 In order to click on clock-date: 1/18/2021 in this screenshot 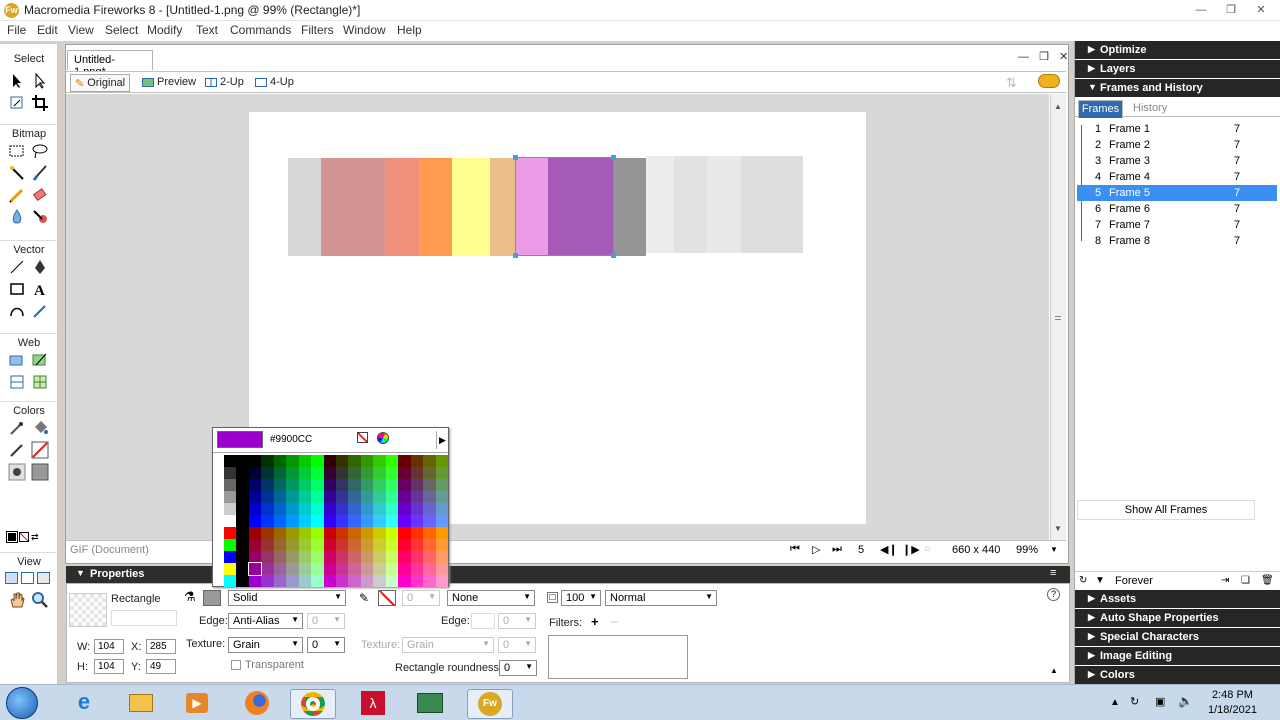, I will do `click(1232, 710)`.